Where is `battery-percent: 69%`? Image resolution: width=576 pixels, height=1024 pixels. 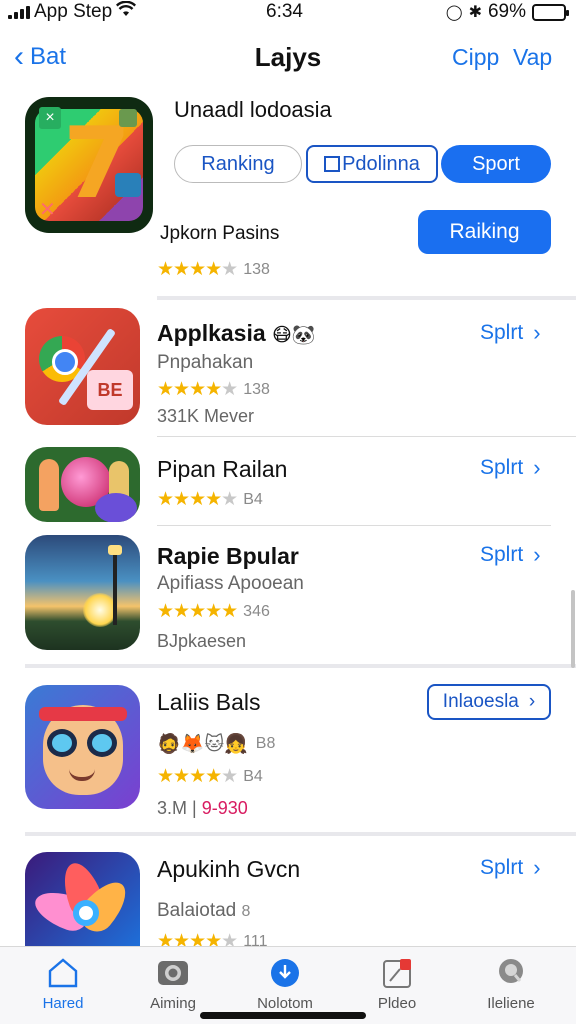
battery-percent: 69% is located at coordinates (506, 11).